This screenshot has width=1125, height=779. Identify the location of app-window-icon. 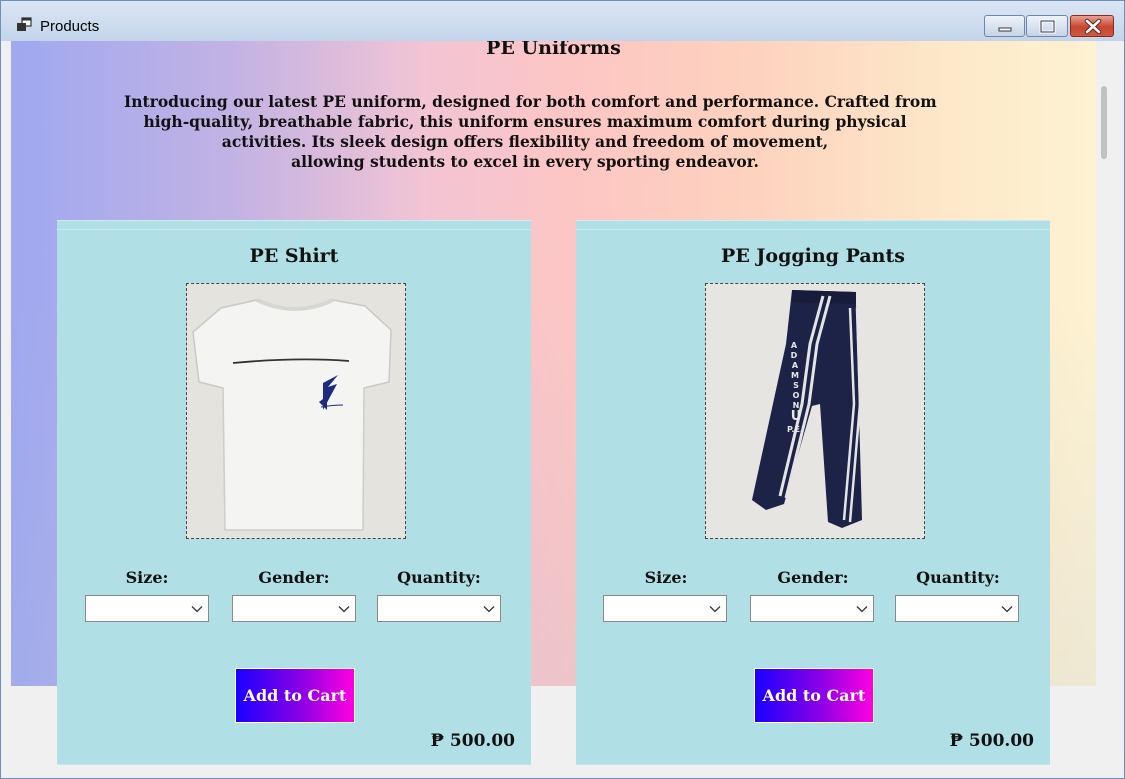
(24, 24).